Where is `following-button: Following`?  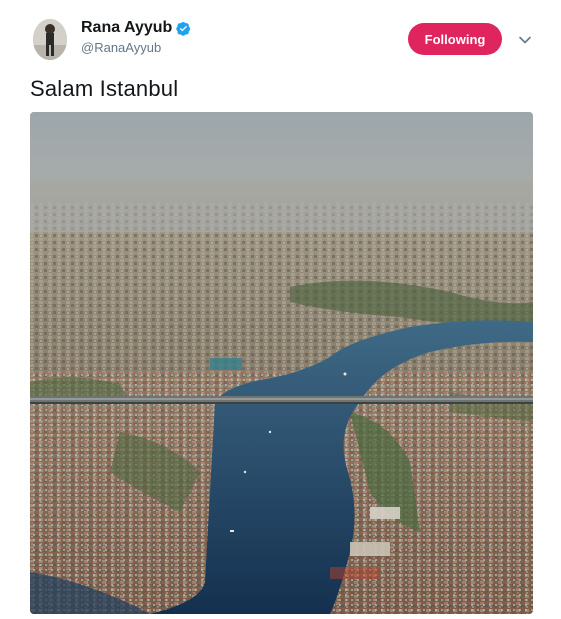
following-button: Following is located at coordinates (455, 39).